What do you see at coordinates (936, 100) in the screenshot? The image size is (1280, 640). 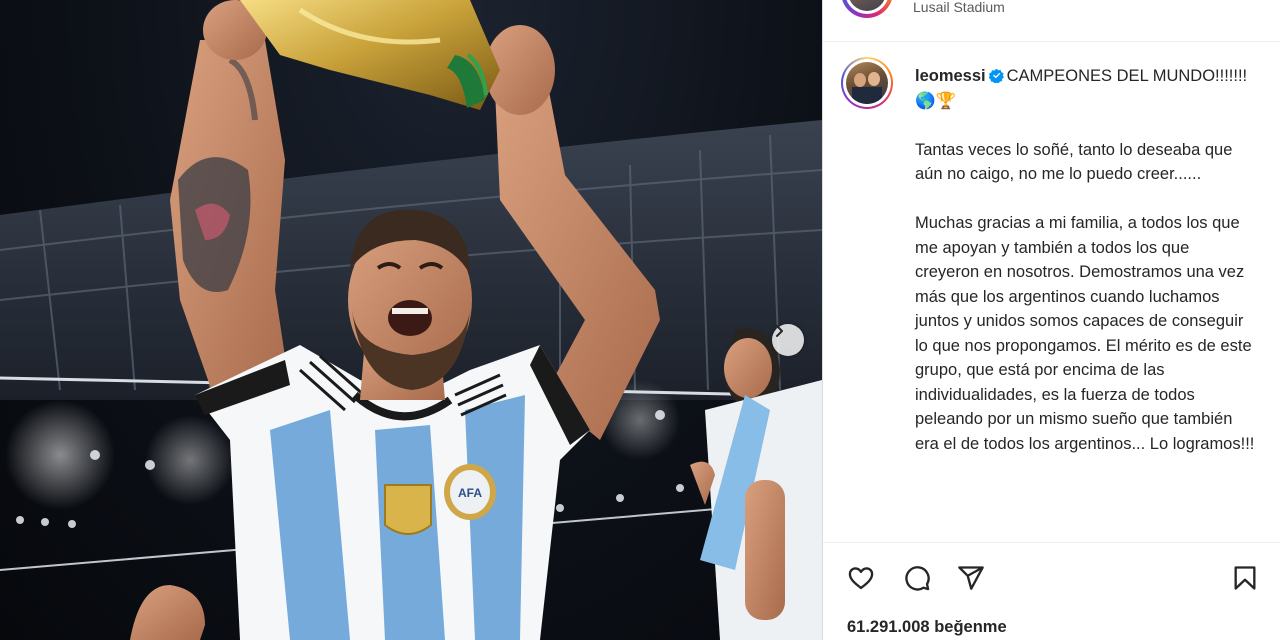 I see `caption-emojis: 🌎🏆` at bounding box center [936, 100].